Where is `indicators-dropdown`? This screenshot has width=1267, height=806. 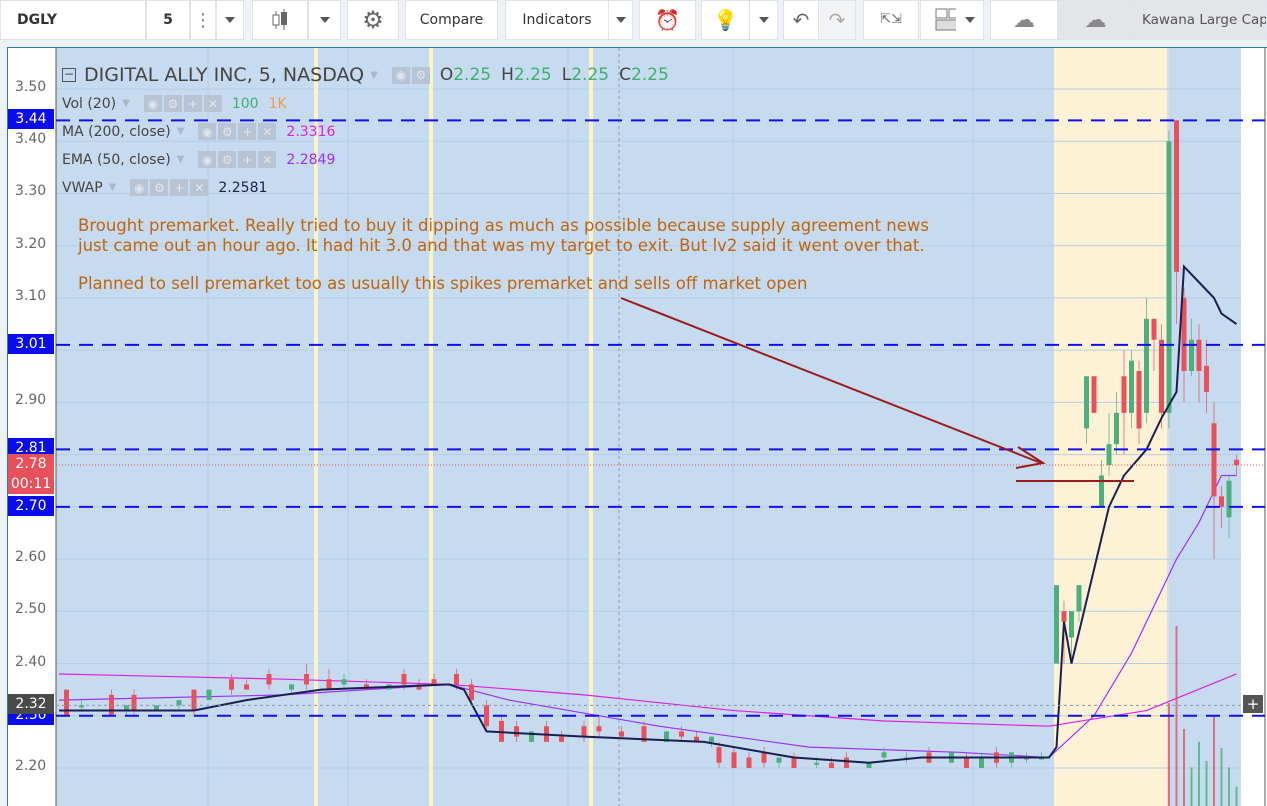 indicators-dropdown is located at coordinates (620, 20).